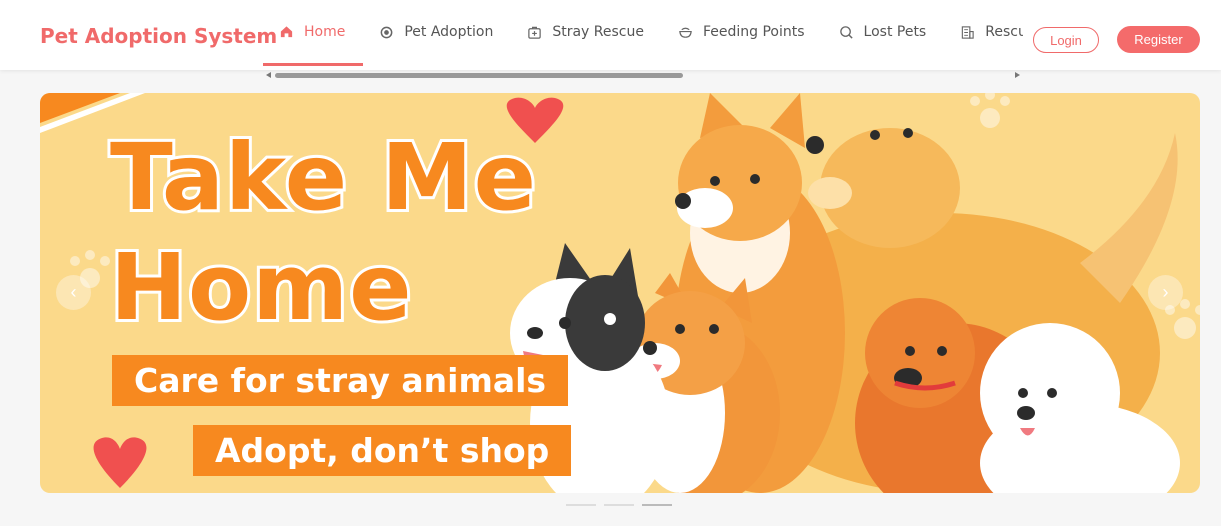  I want to click on nav-item-lost-pets: Lost Pets, so click(884, 32).